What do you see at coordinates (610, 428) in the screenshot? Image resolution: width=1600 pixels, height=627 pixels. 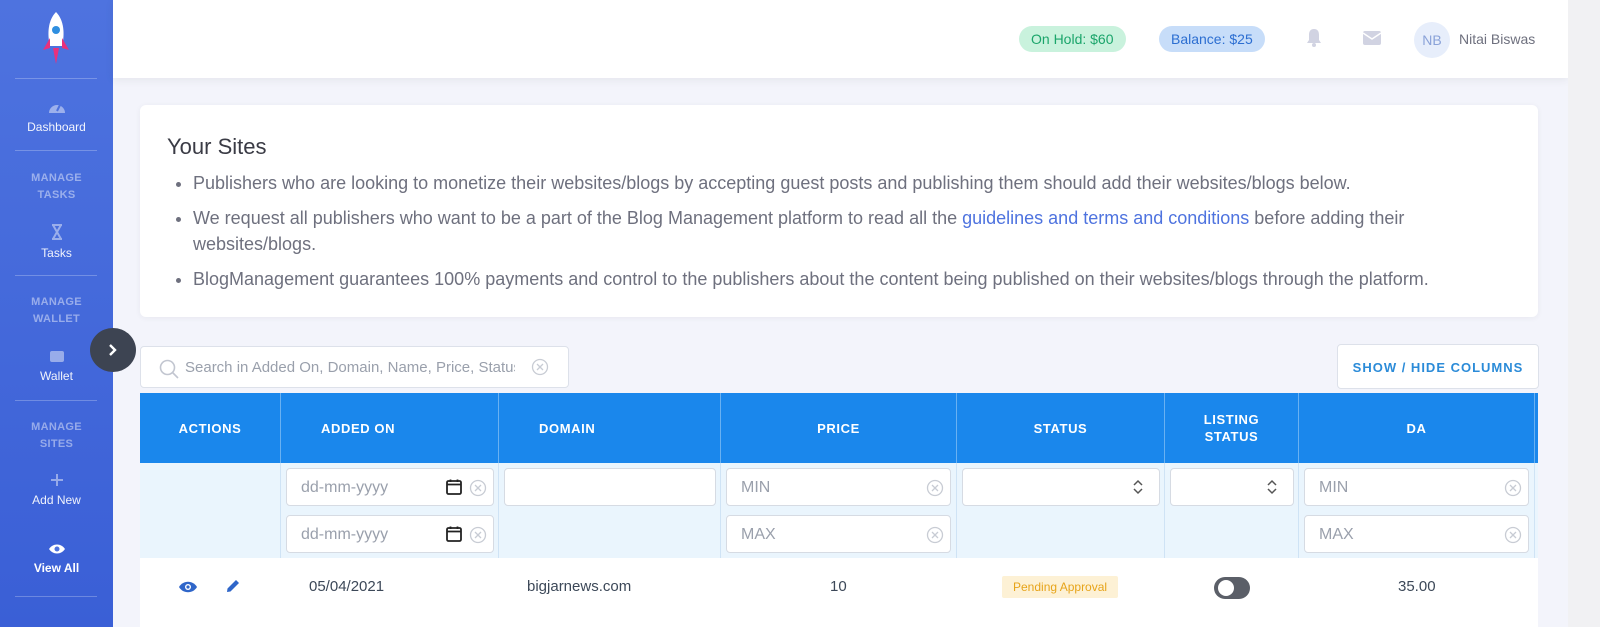 I see `column-header-domain: DOMAIN` at bounding box center [610, 428].